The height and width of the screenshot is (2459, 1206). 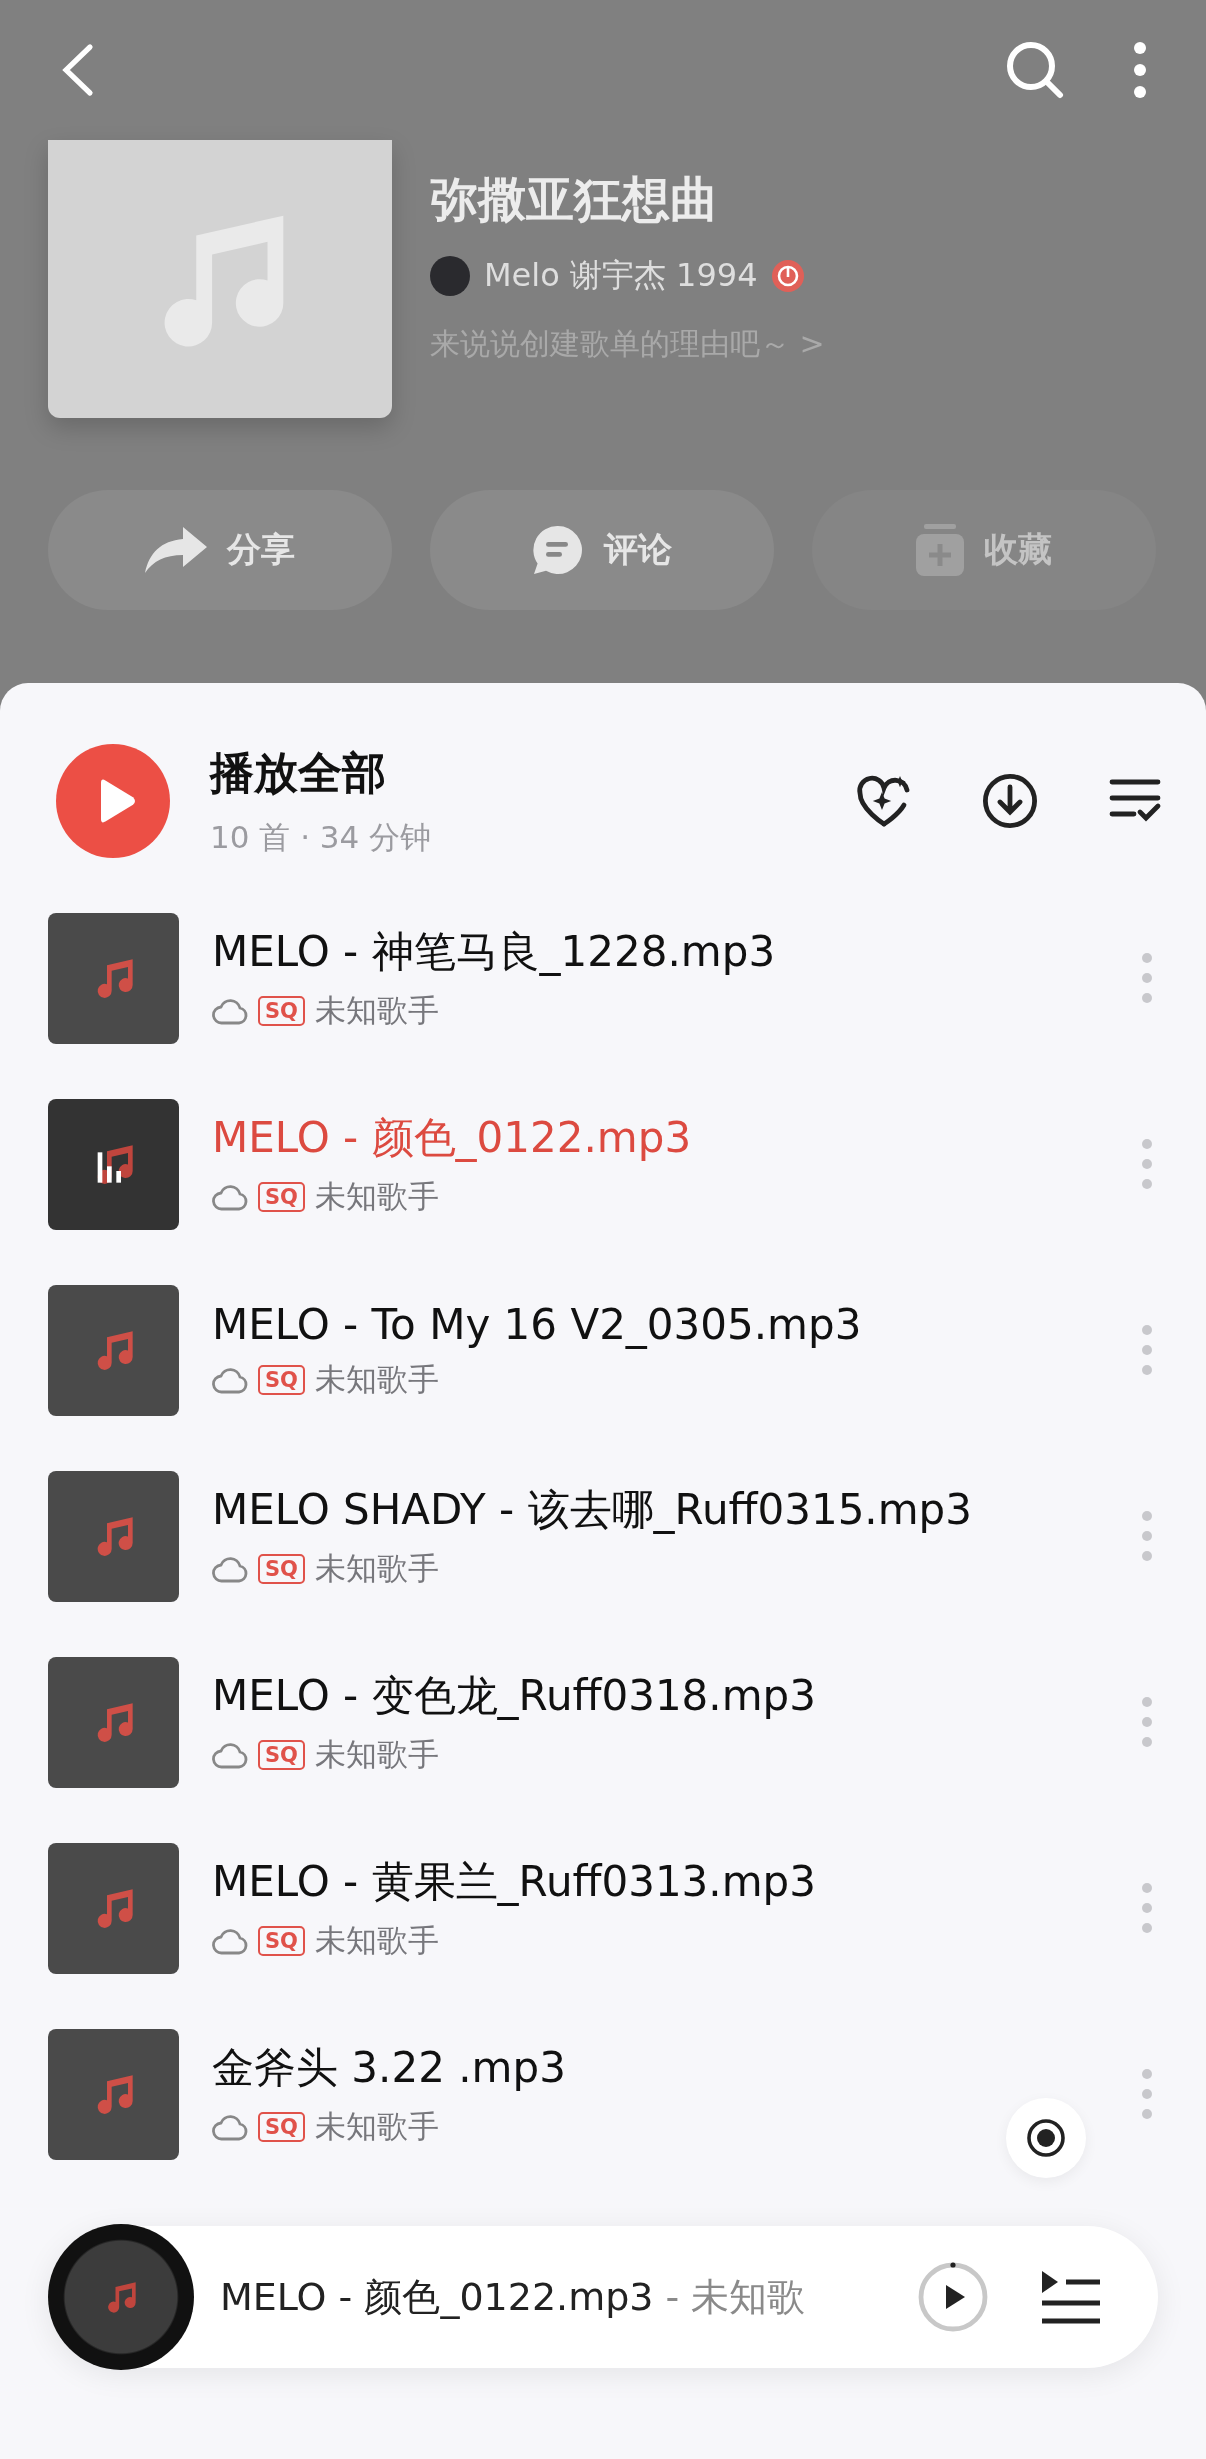 I want to click on play-button, so click(x=953, y=2297).